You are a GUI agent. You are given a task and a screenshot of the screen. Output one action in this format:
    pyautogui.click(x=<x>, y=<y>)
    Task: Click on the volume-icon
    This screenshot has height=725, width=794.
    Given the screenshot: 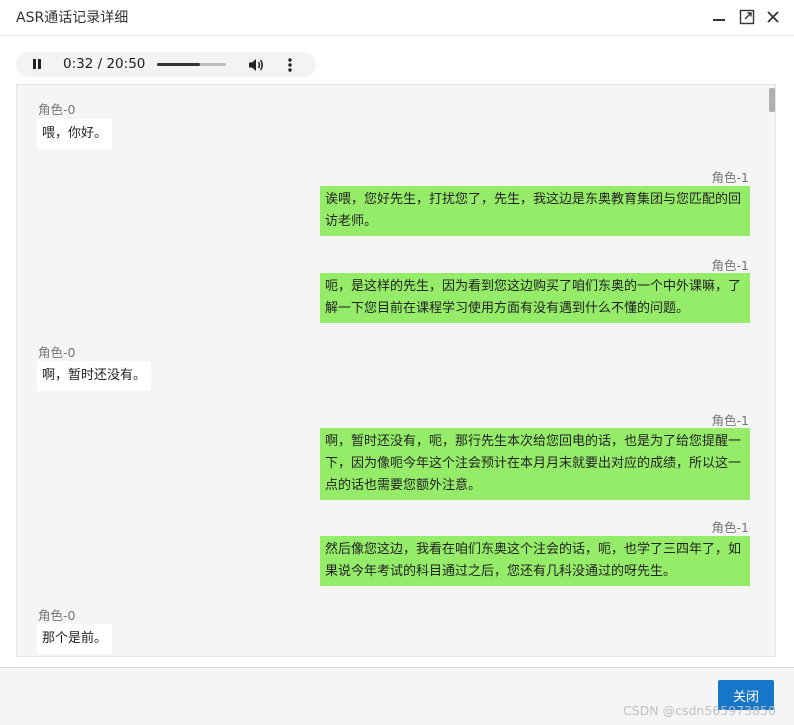 What is the action you would take?
    pyautogui.click(x=256, y=65)
    